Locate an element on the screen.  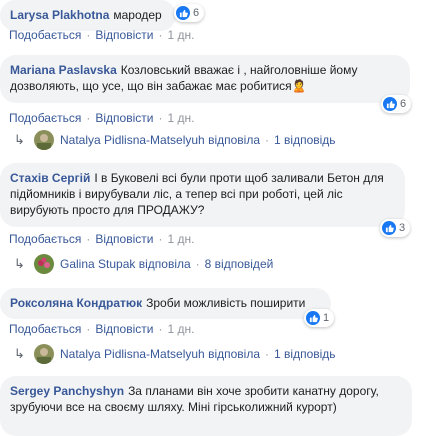
reply-author: Galina Stupak is located at coordinates (97, 264).